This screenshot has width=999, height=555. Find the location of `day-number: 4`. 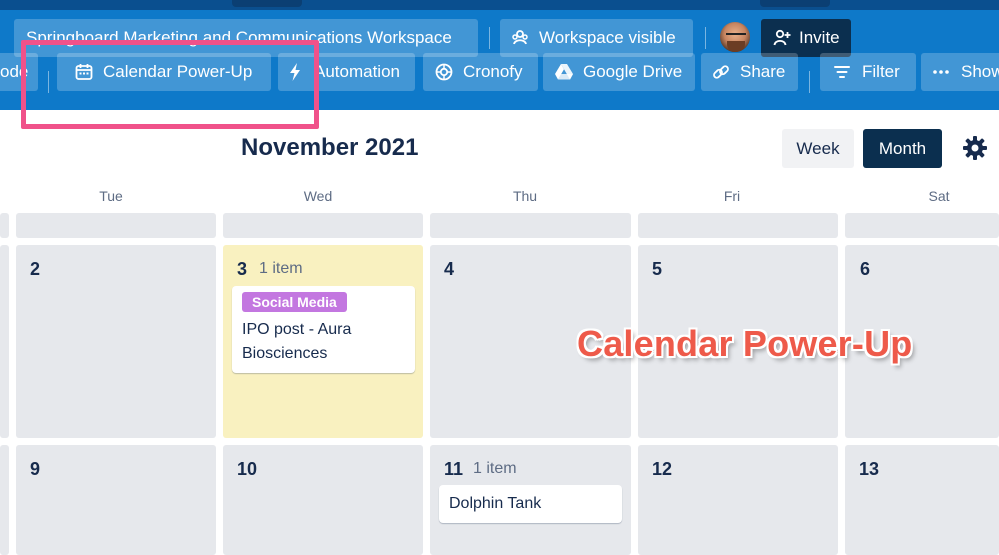

day-number: 4 is located at coordinates (449, 269).